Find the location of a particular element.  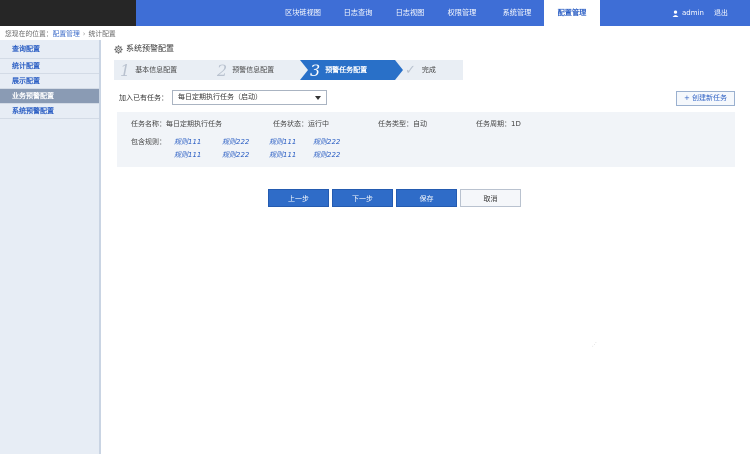

task-status: 任务状态：运行中 is located at coordinates (301, 124).